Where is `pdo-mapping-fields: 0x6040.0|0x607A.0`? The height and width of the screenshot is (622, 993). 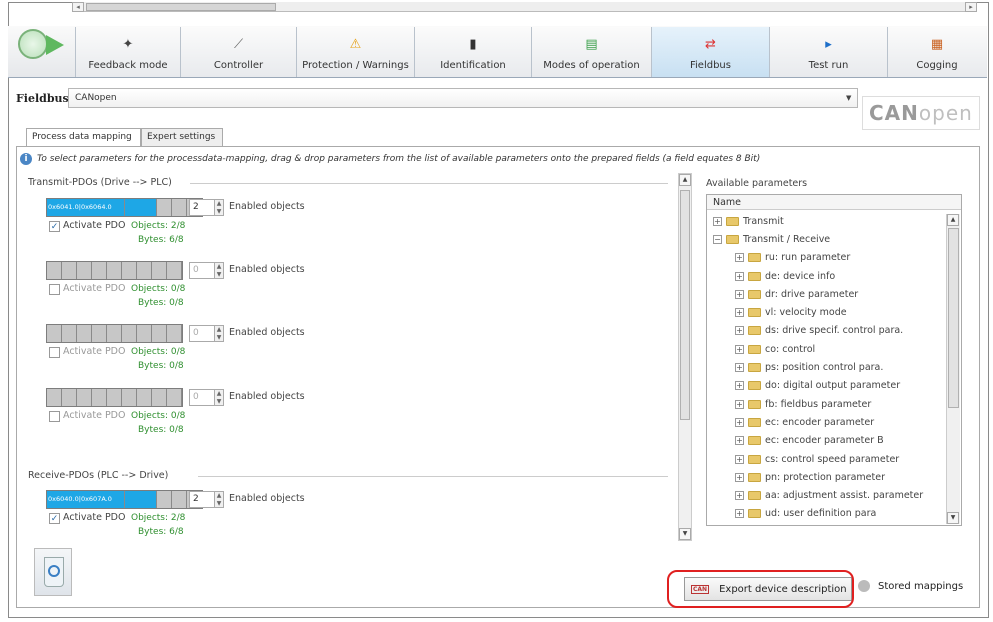 pdo-mapping-fields: 0x6040.0|0x607A.0 is located at coordinates (124, 499).